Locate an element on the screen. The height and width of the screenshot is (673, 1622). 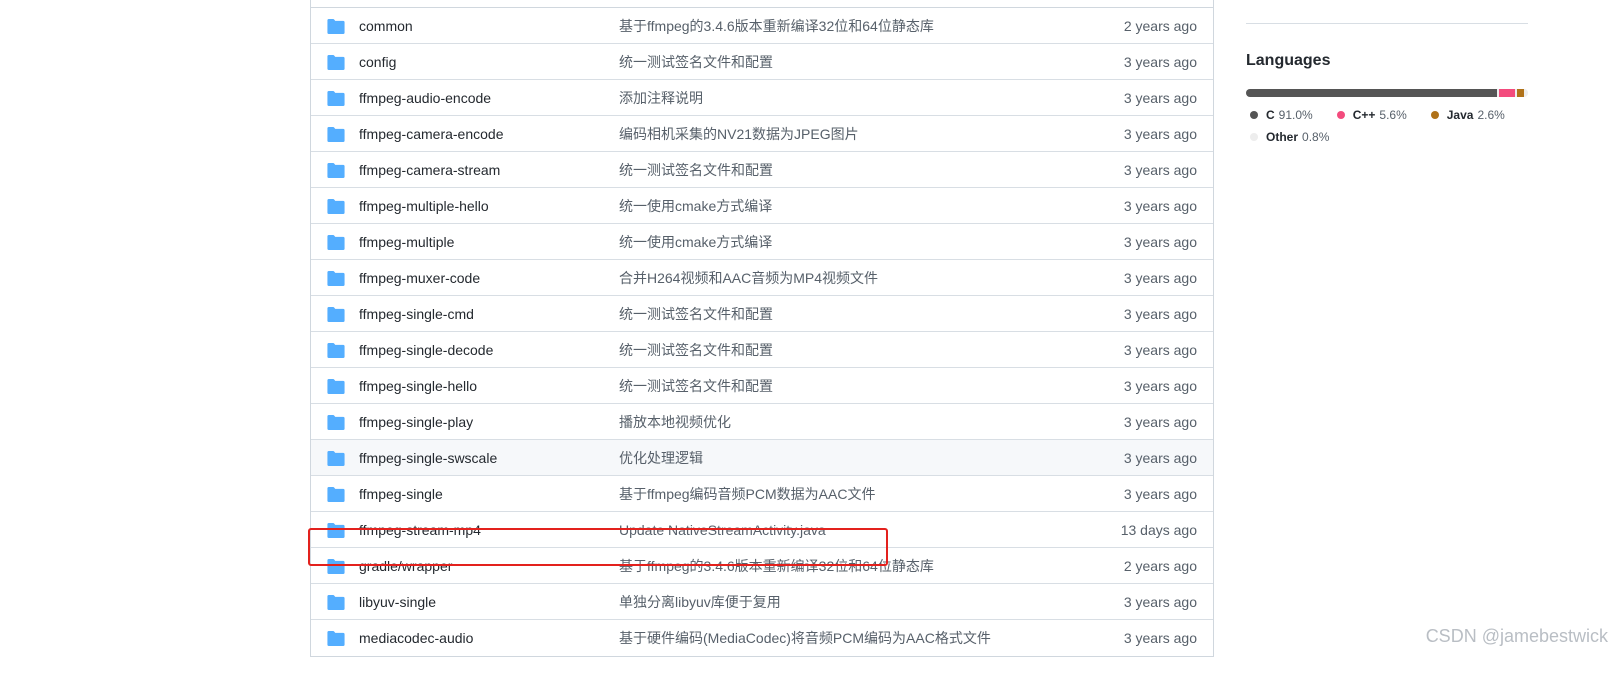
language-item: C 91.0% is located at coordinates (1279, 115).